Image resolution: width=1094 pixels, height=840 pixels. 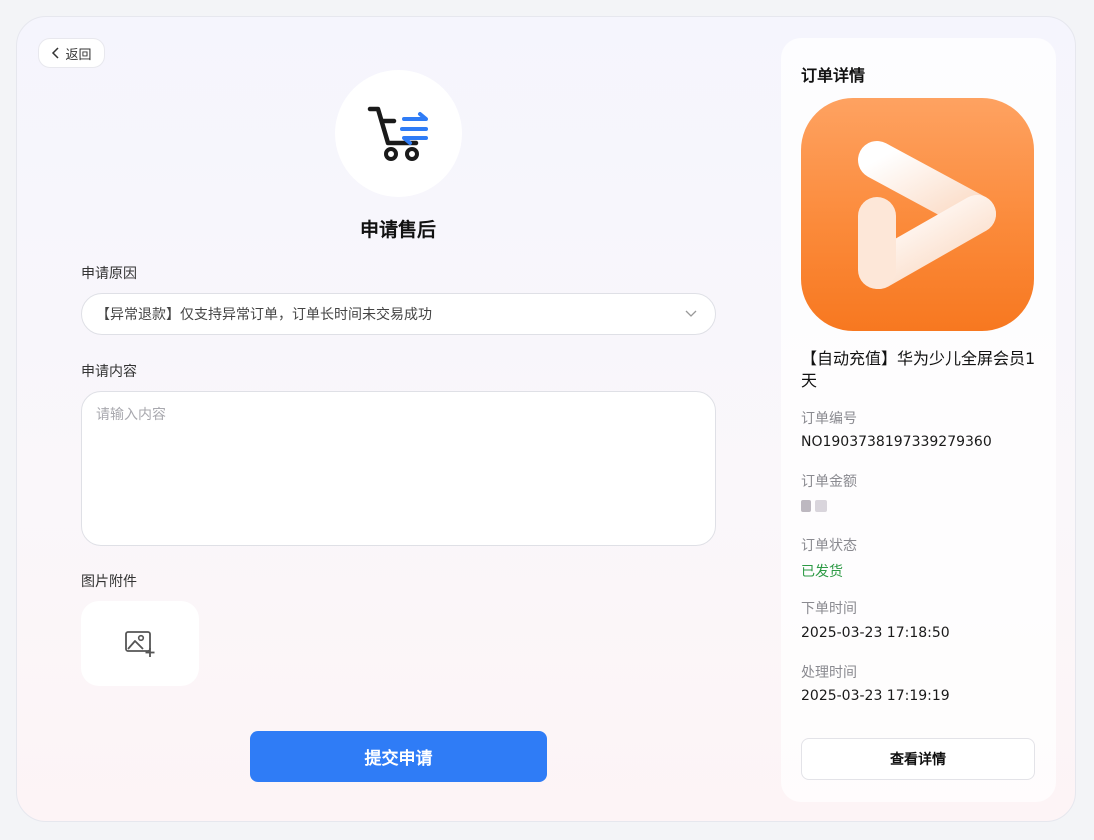 I want to click on page-title: 申请售后, so click(x=397, y=230).